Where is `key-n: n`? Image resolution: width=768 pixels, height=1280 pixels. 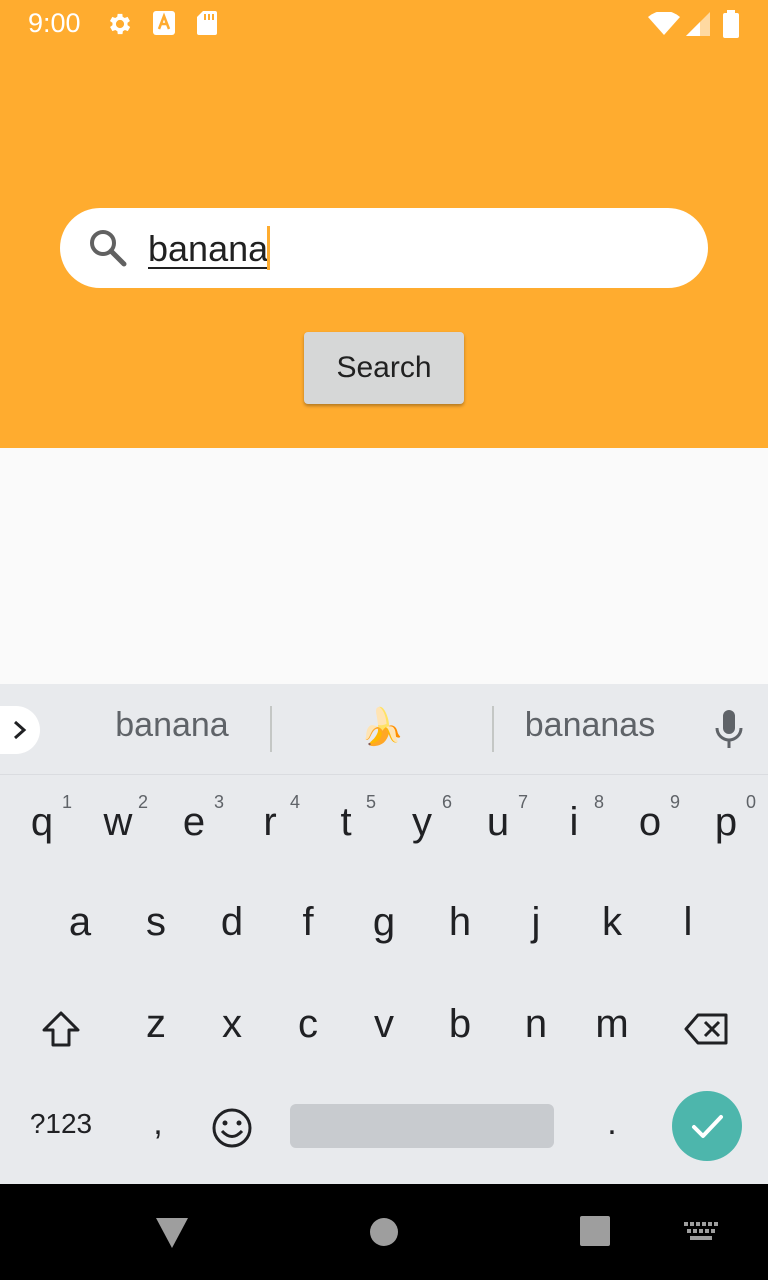
key-n: n is located at coordinates (536, 1024).